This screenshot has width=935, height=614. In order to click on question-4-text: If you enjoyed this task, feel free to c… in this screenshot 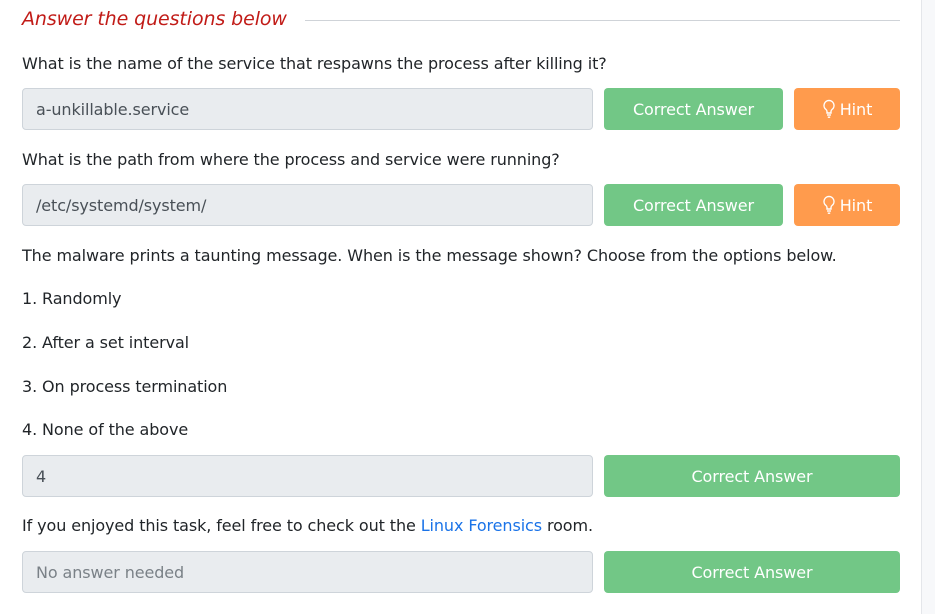, I will do `click(307, 525)`.